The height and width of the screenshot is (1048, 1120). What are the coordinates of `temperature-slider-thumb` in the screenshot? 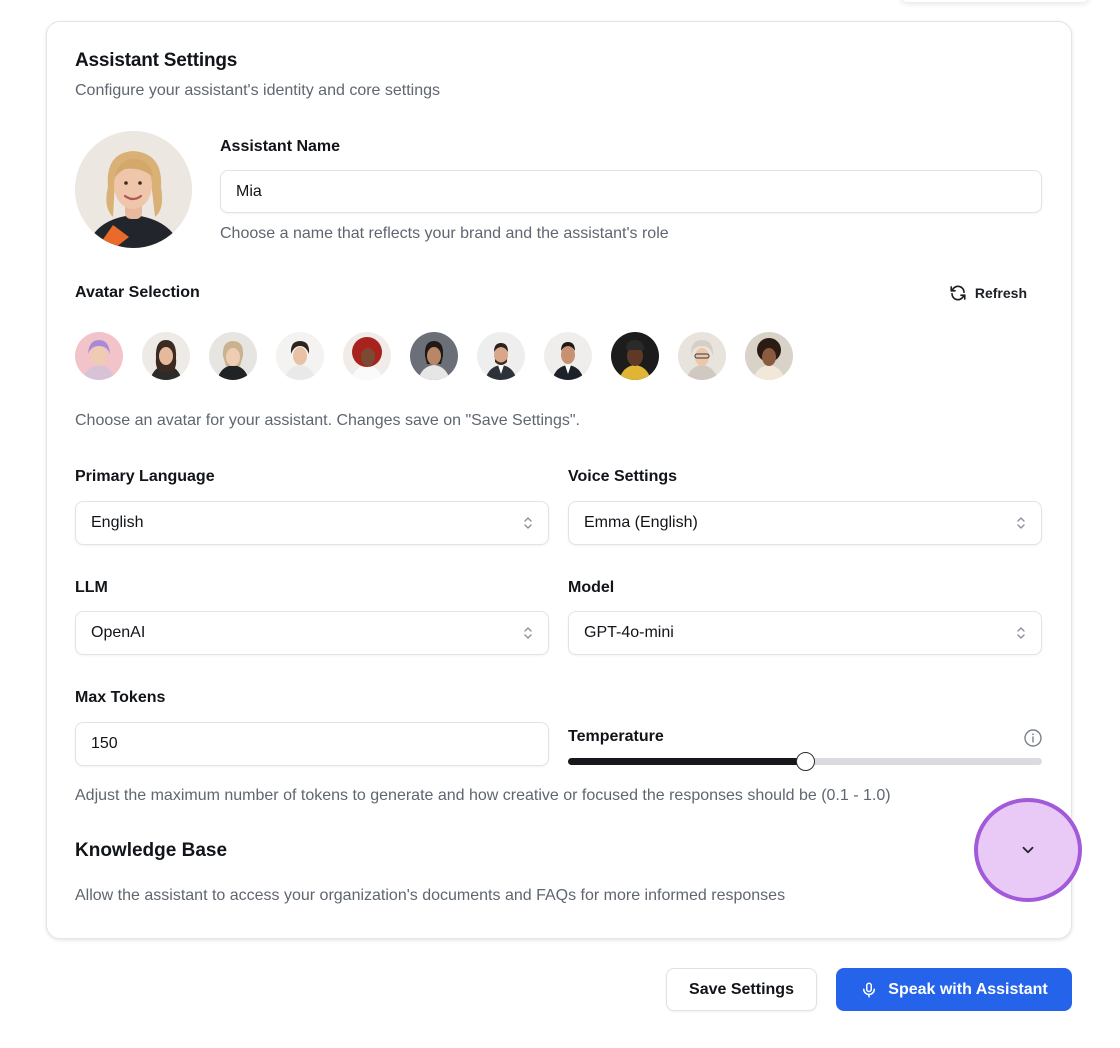 It's located at (805, 761).